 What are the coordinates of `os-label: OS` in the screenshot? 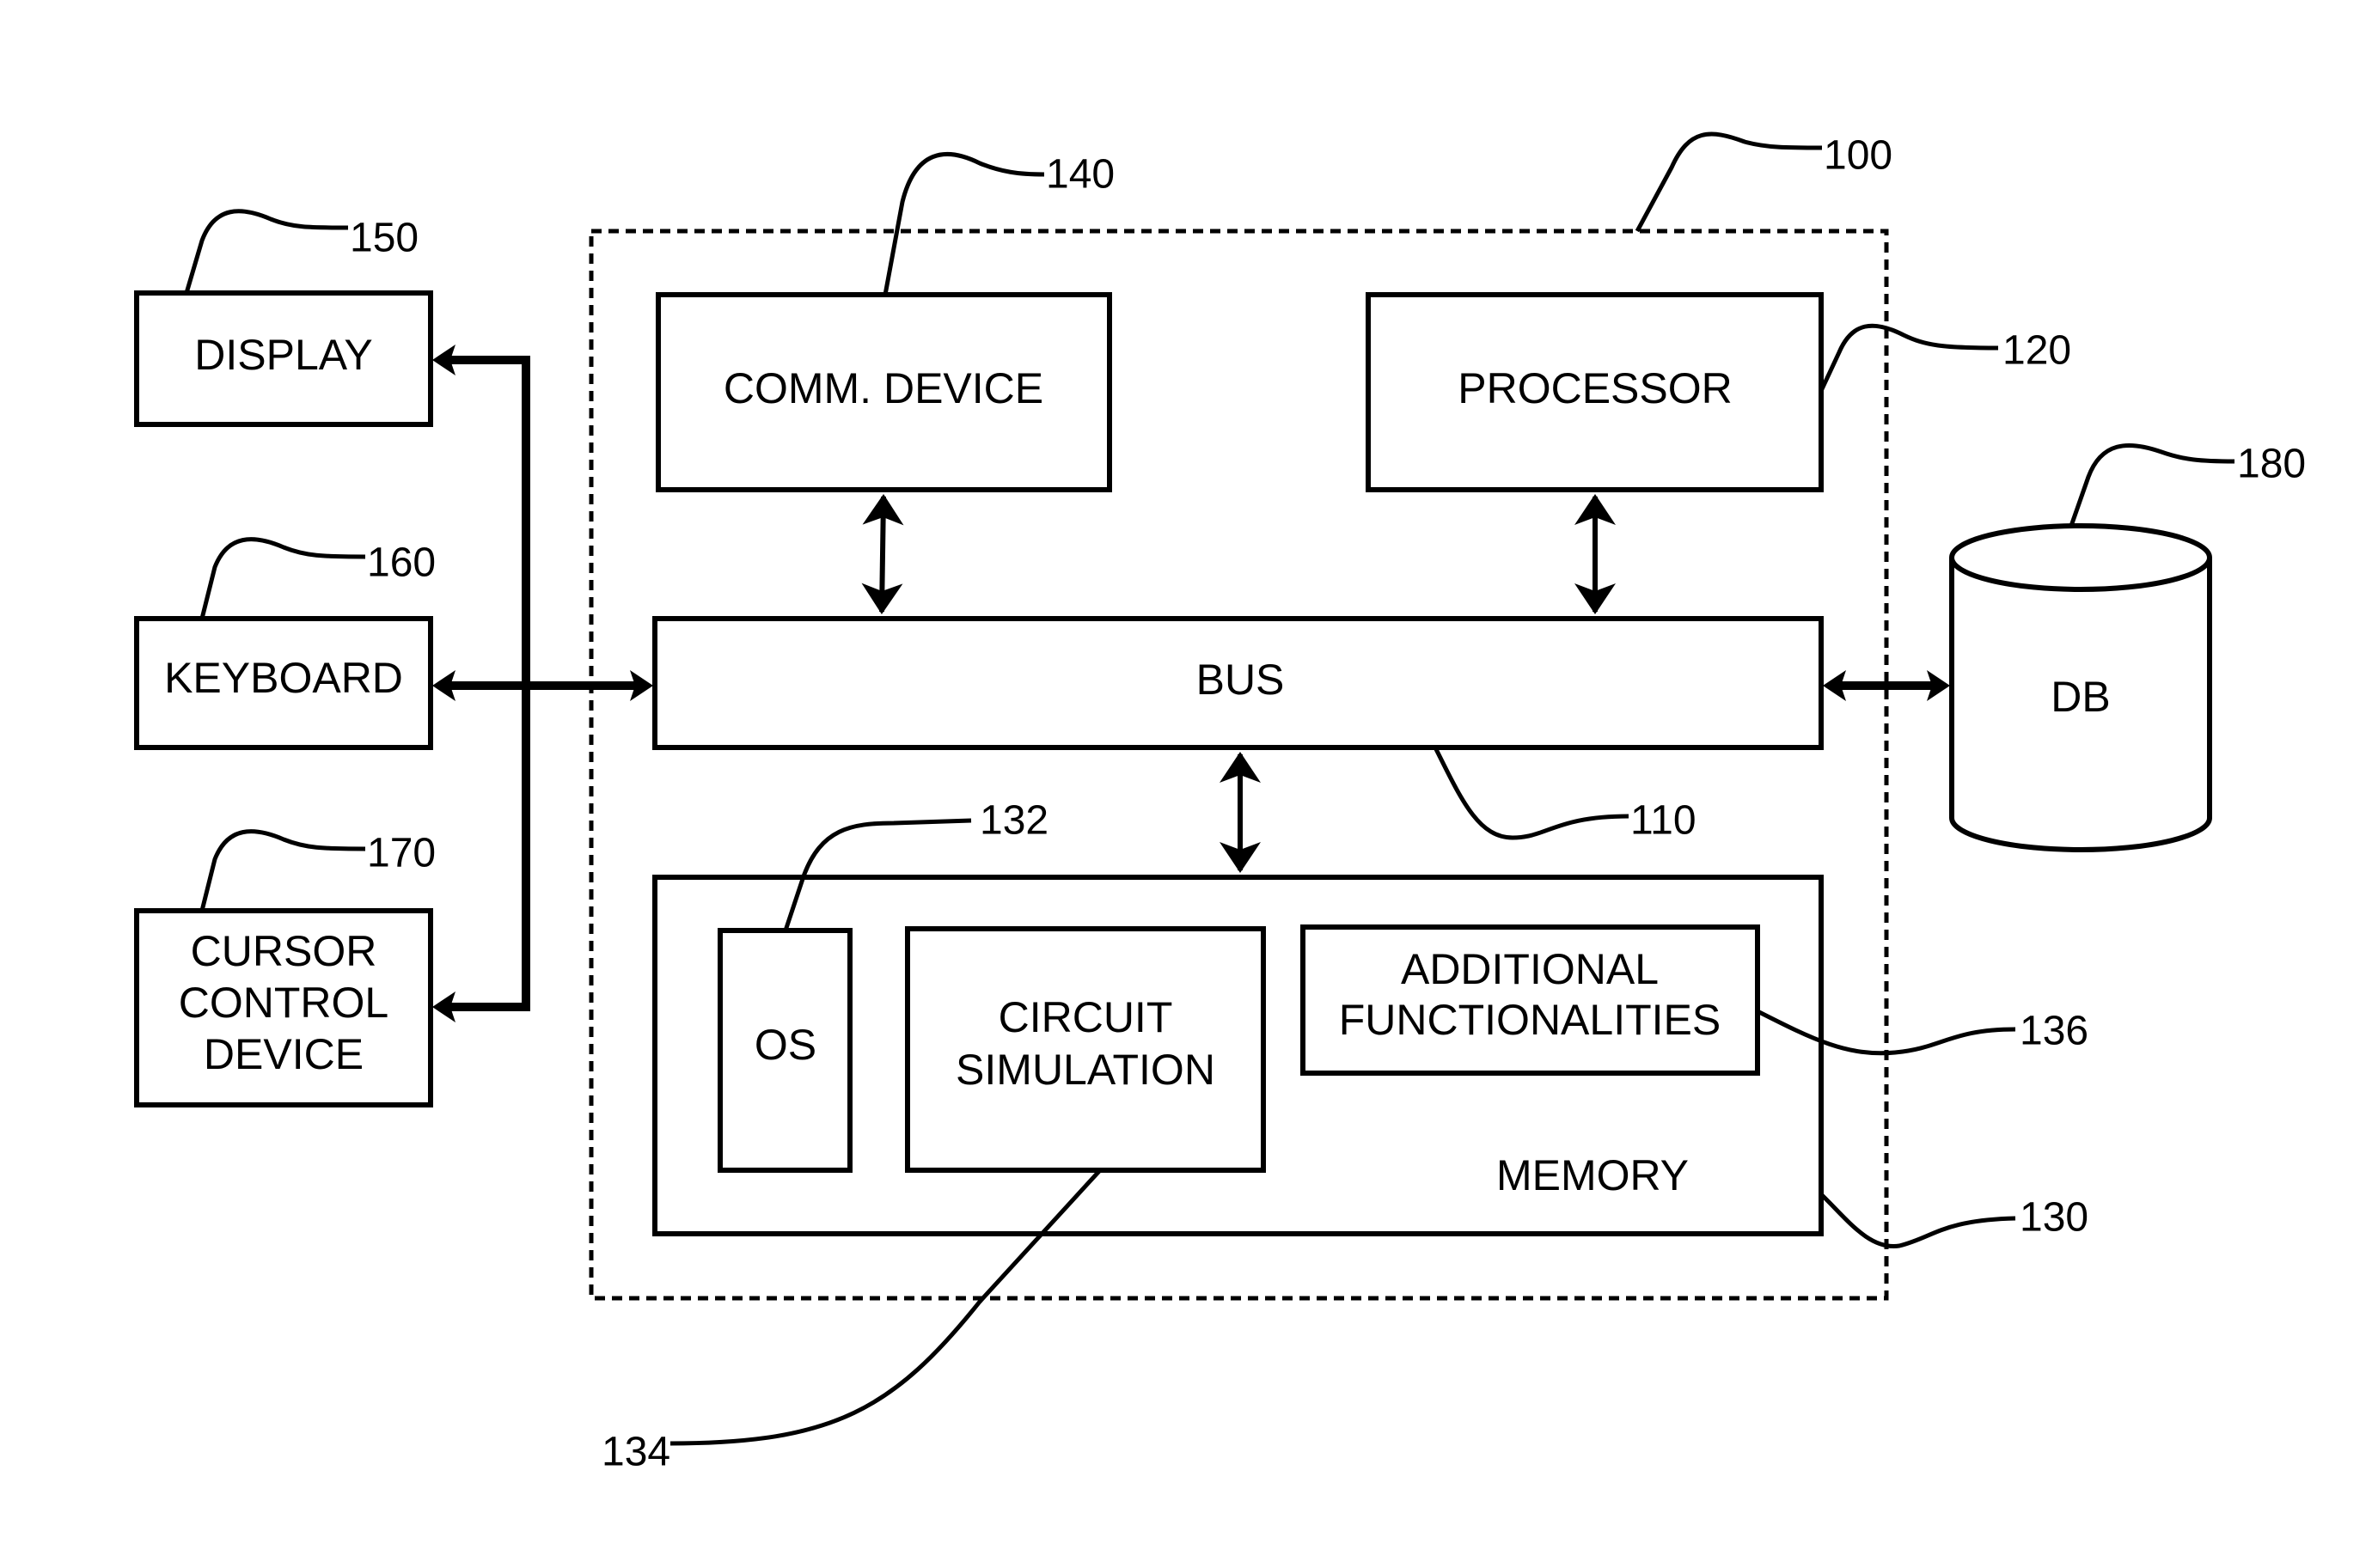 It's located at (785, 1045).